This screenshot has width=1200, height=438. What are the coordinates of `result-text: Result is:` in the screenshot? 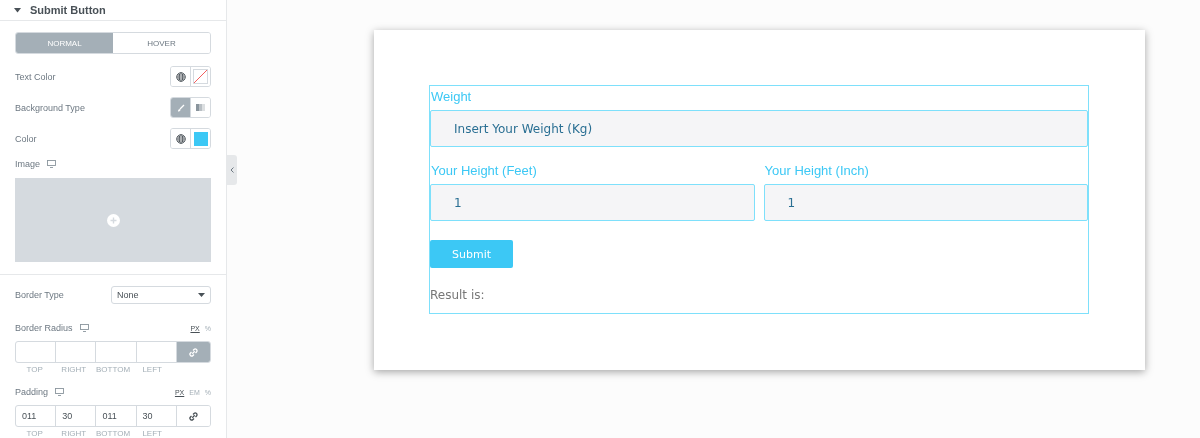 It's located at (457, 295).